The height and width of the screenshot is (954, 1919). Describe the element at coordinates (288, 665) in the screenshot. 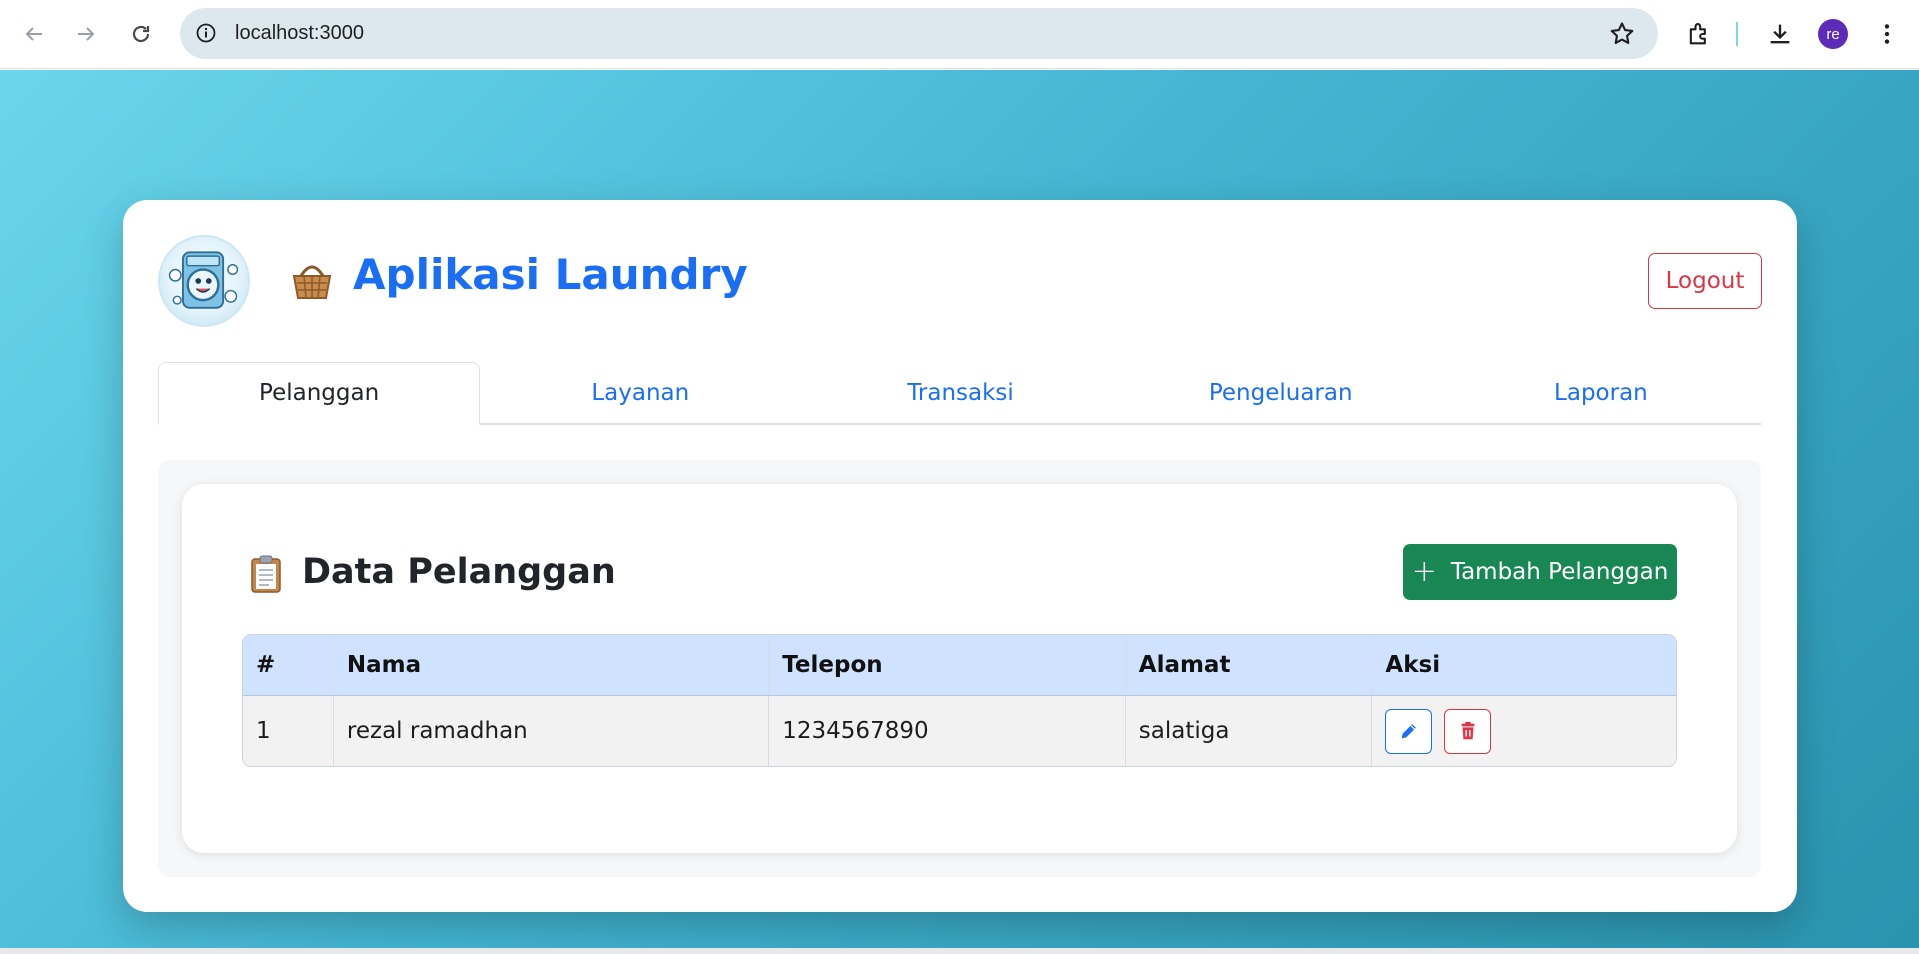

I see `header-no: #` at that location.